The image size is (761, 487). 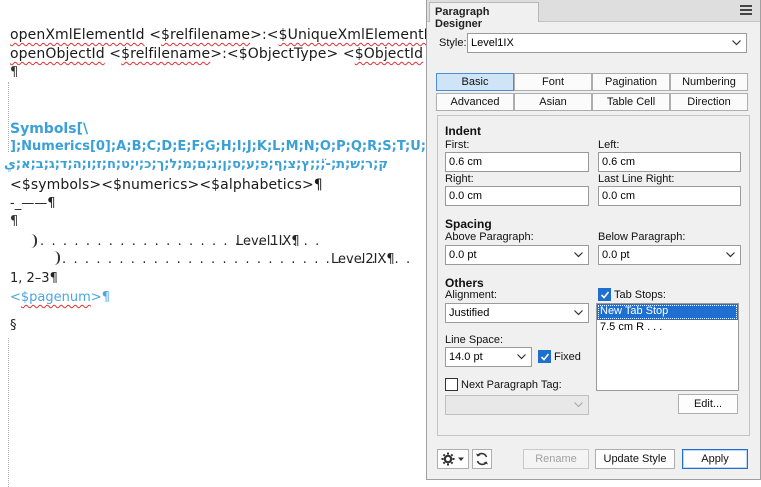 What do you see at coordinates (492, 43) in the screenshot?
I see `style-value: Level1IX` at bounding box center [492, 43].